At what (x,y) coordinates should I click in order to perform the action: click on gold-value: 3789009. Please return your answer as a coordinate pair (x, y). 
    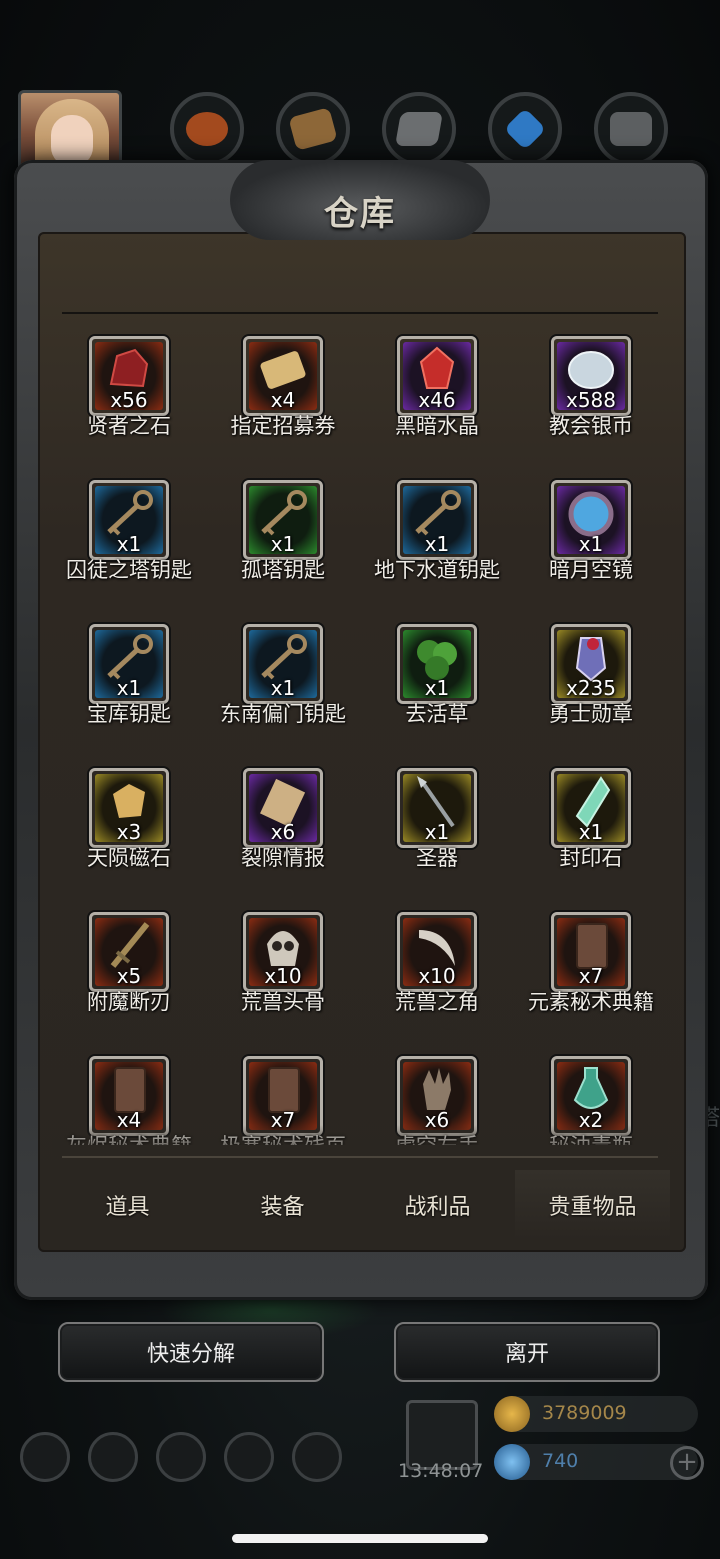
    Looking at the image, I should click on (584, 1413).